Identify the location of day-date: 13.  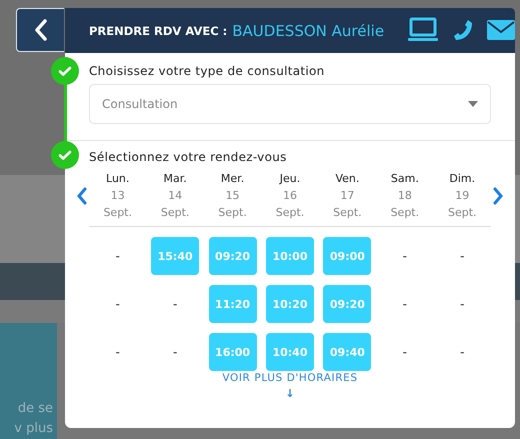
(117, 196).